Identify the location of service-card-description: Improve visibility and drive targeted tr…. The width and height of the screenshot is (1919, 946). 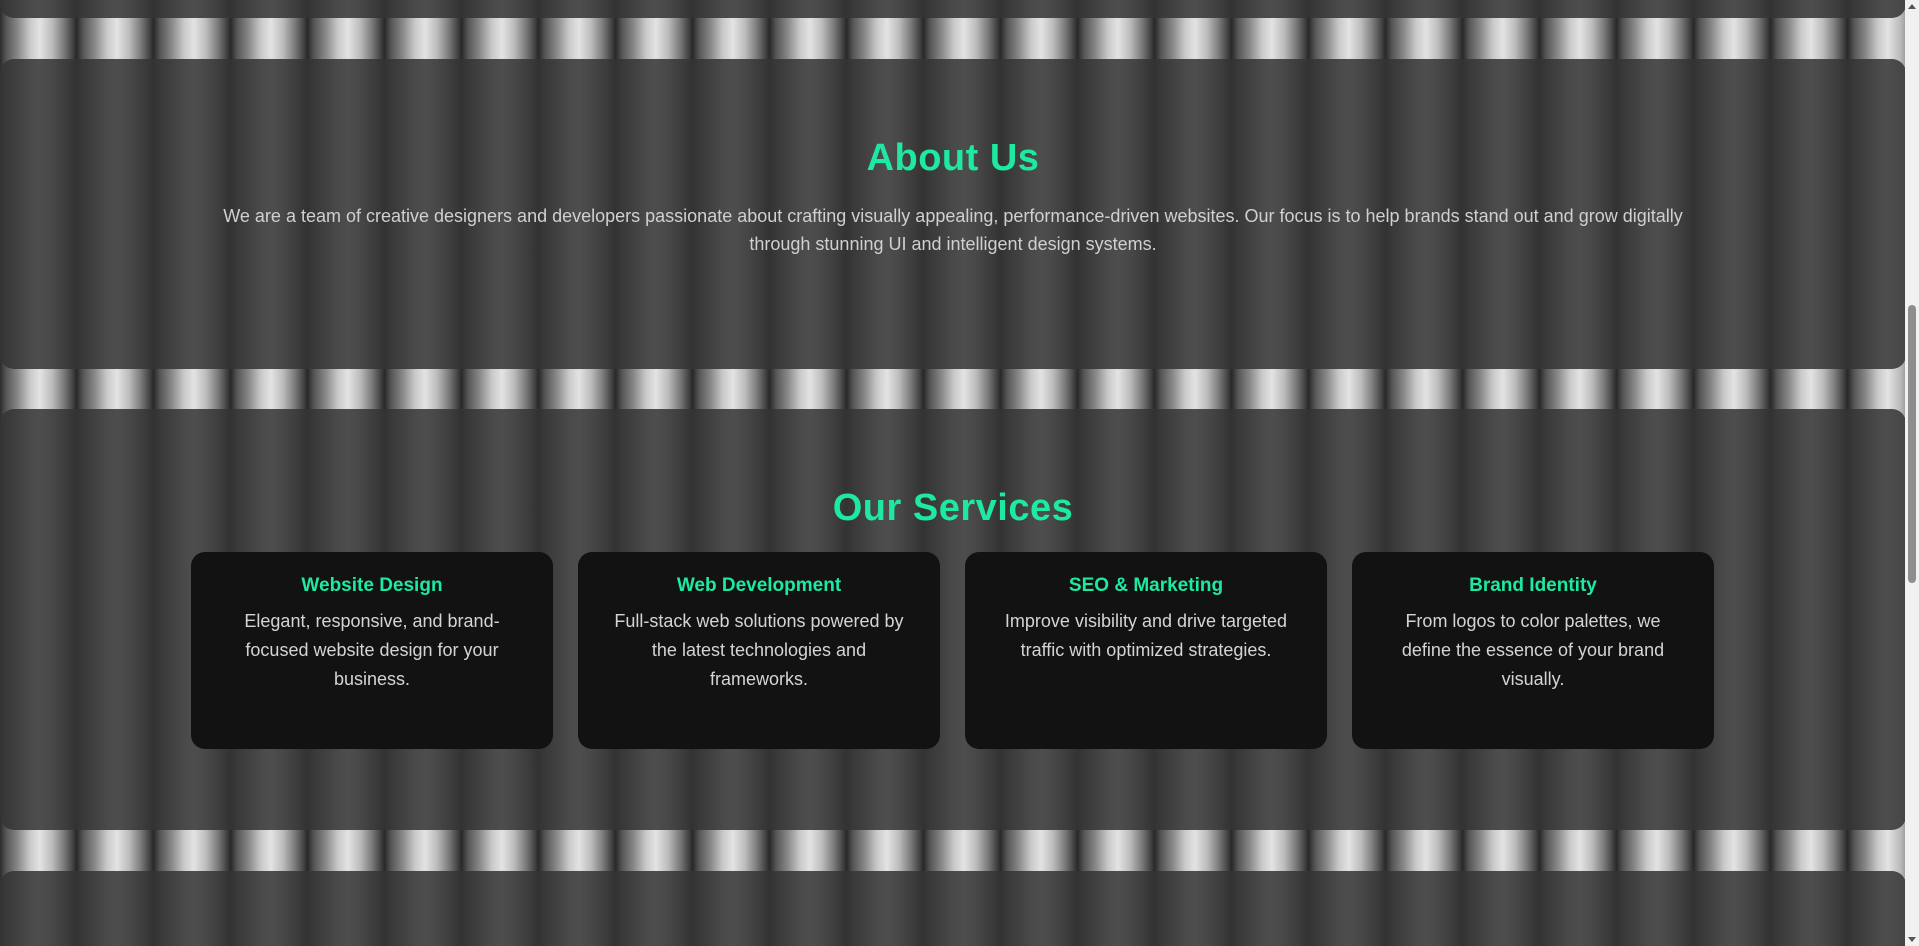
(1146, 635).